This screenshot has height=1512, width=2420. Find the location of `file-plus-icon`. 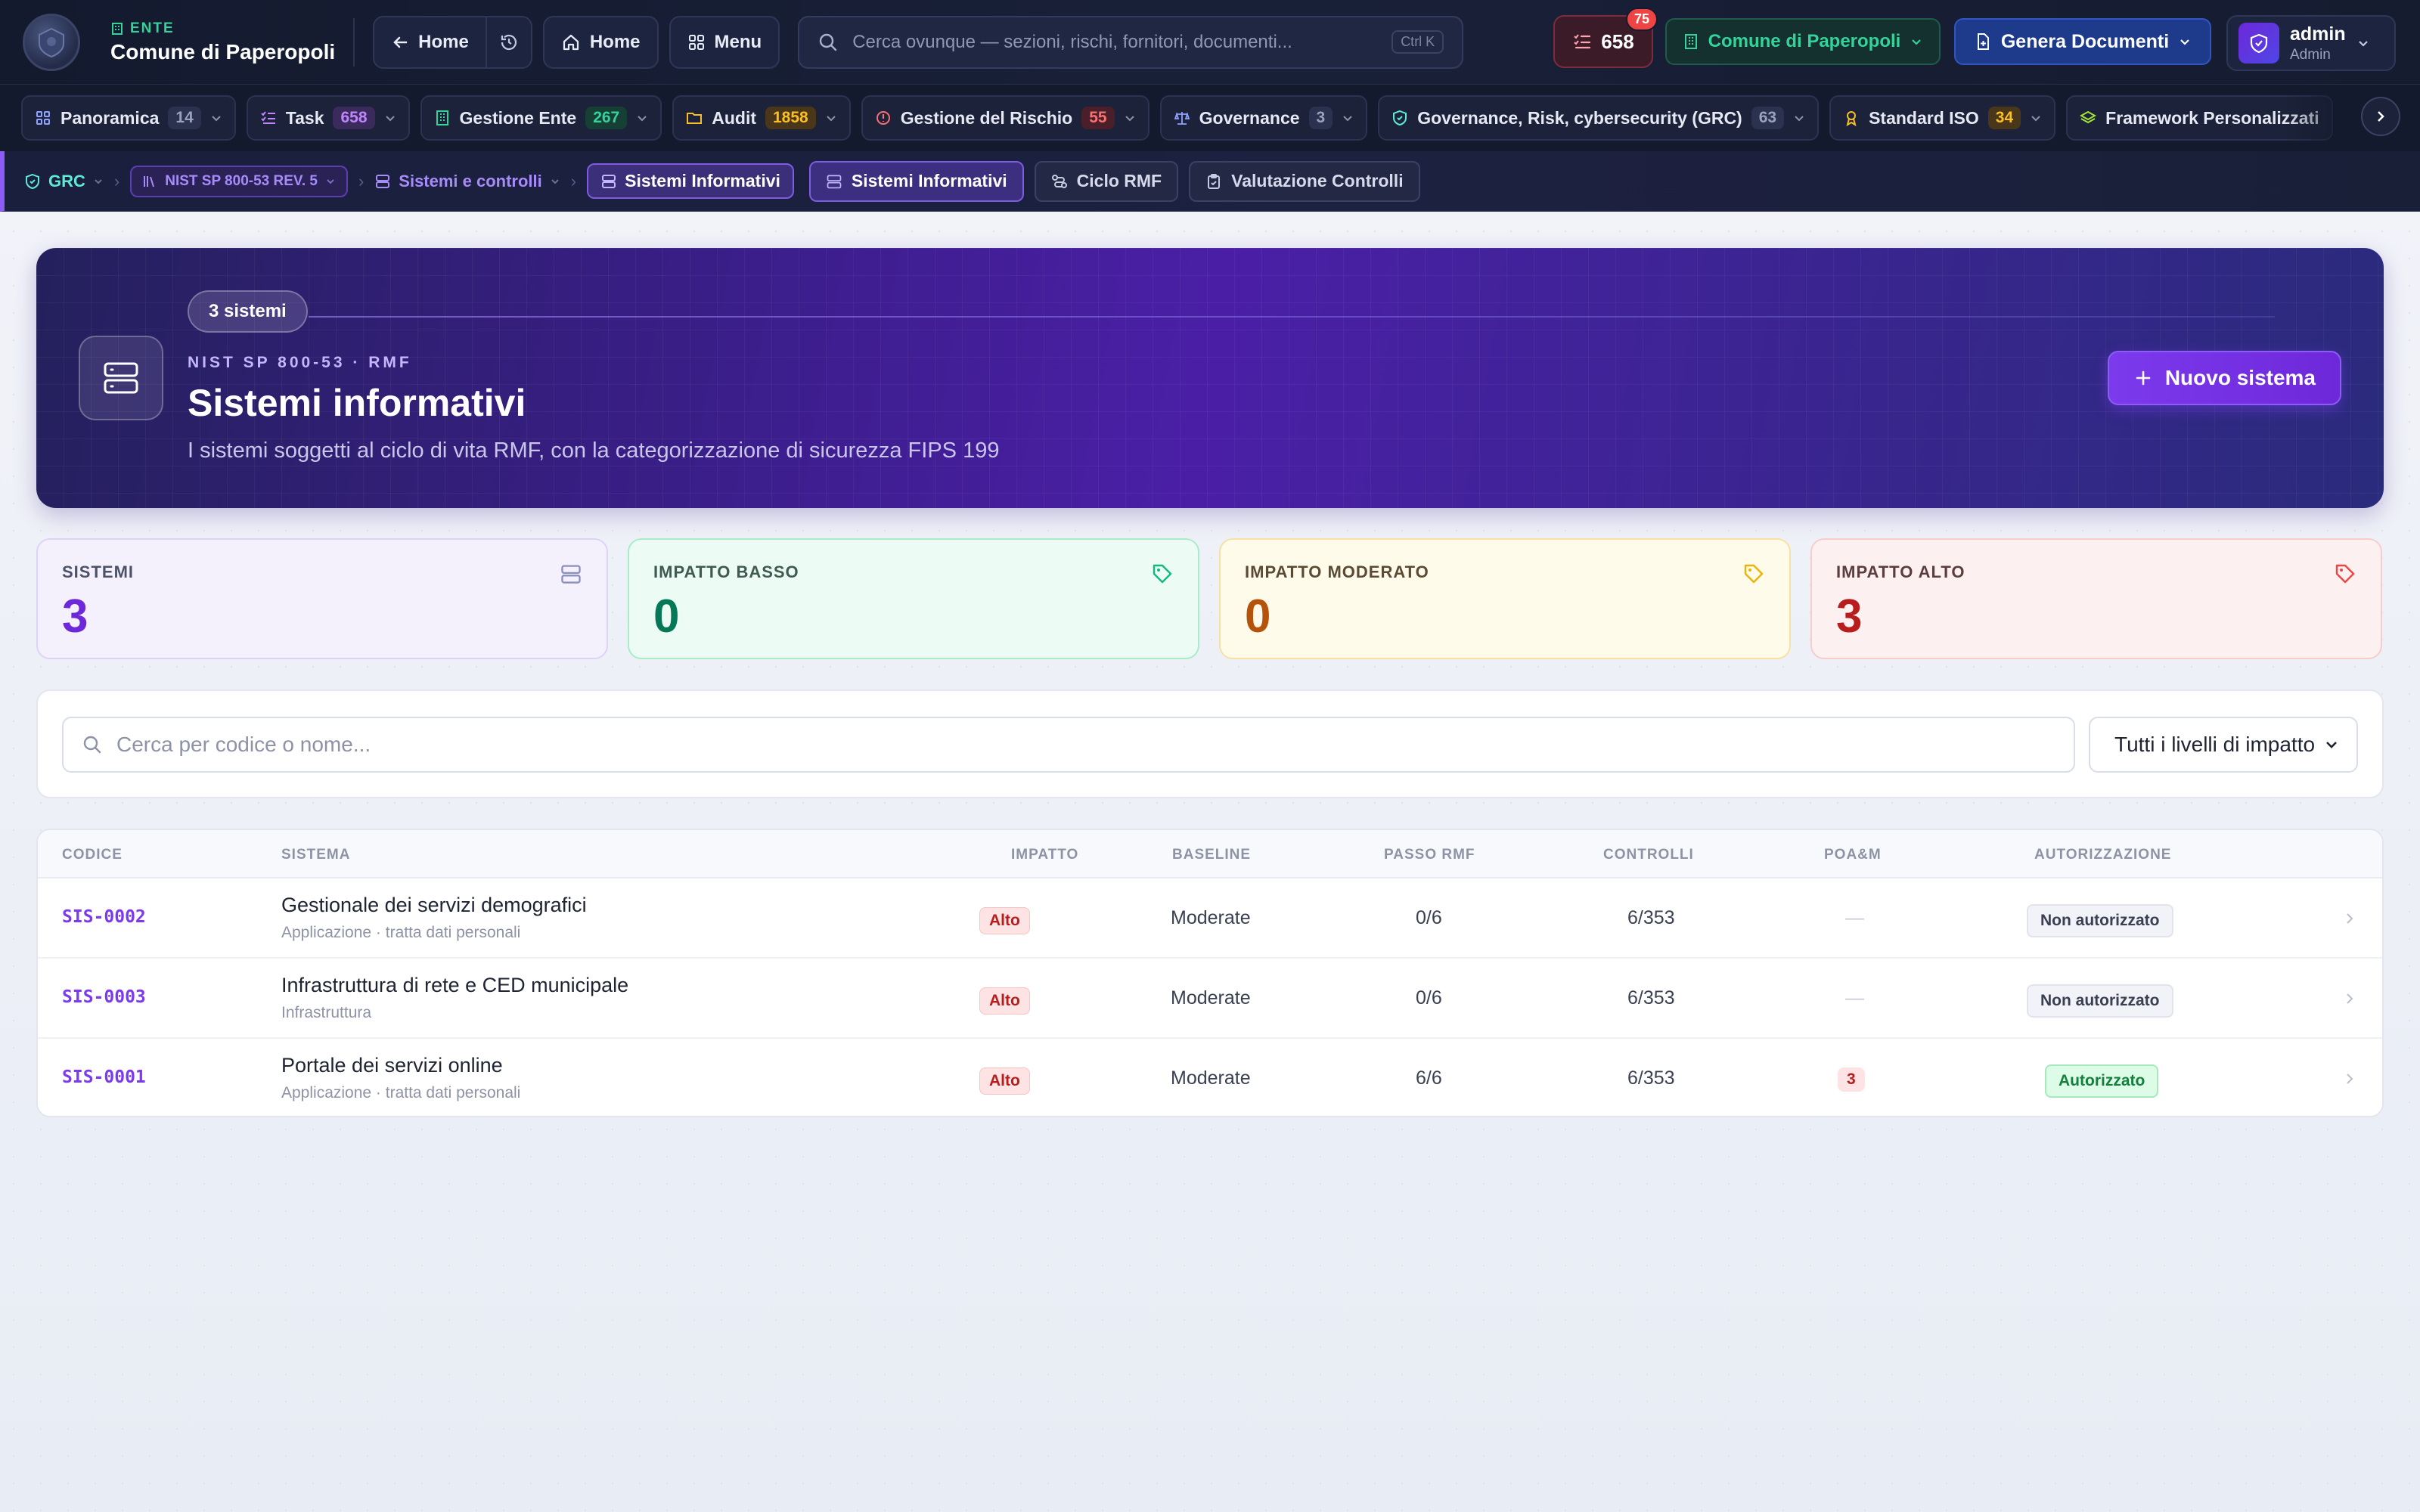

file-plus-icon is located at coordinates (1983, 42).